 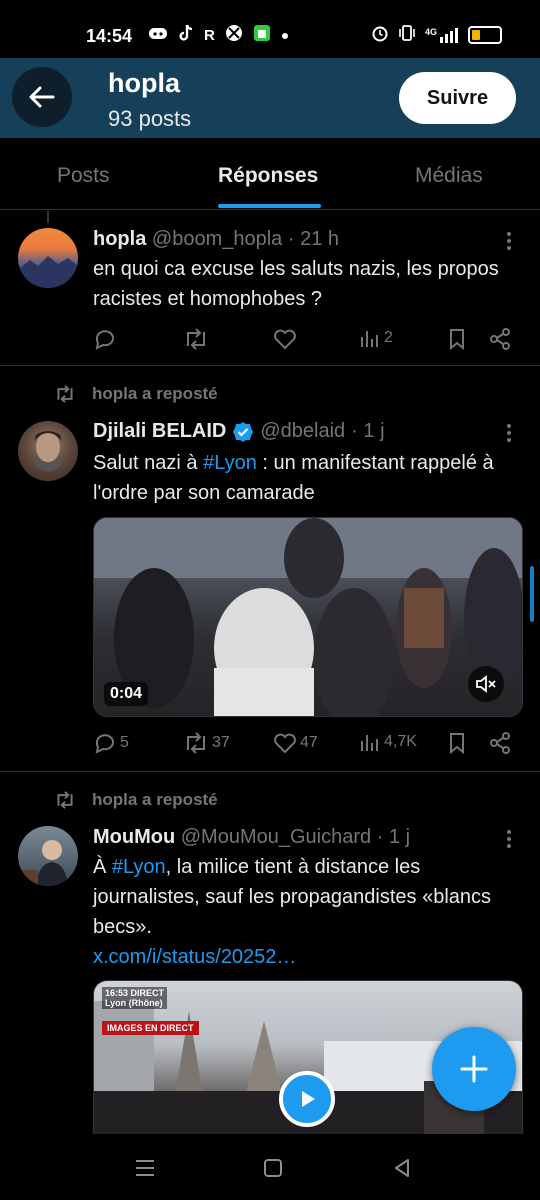 I want to click on author-line: hopla @boom_hopla · 21 h, so click(x=216, y=239).